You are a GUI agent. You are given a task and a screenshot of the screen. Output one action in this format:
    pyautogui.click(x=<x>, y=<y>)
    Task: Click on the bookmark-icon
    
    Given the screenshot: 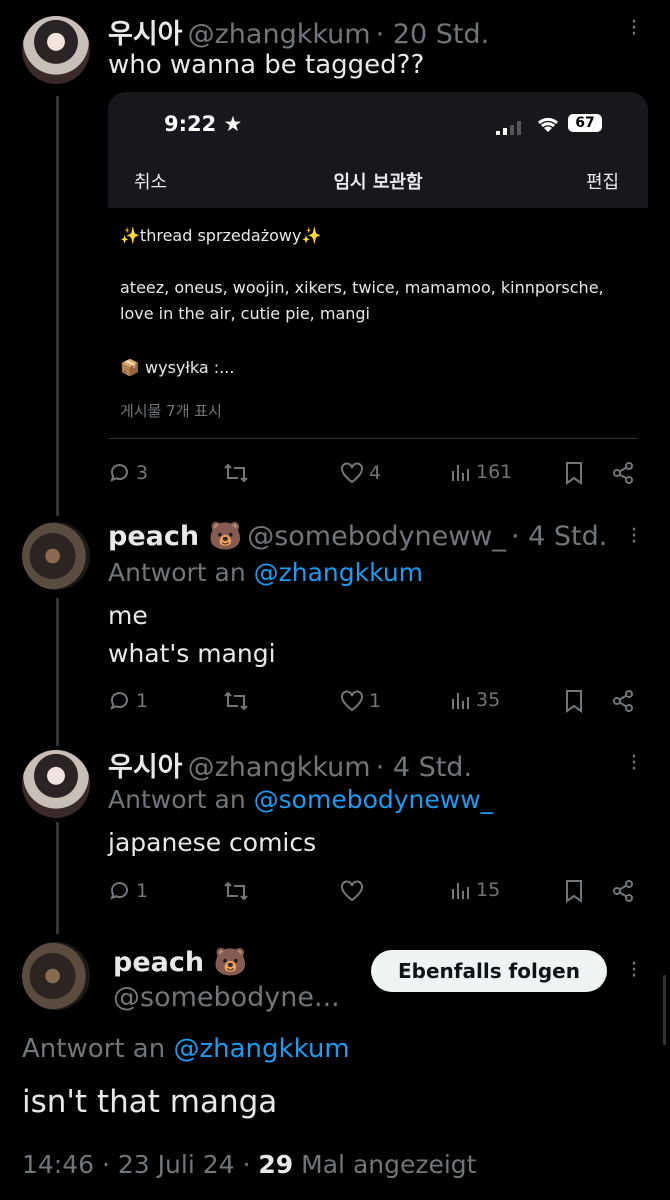 What is the action you would take?
    pyautogui.click(x=574, y=473)
    